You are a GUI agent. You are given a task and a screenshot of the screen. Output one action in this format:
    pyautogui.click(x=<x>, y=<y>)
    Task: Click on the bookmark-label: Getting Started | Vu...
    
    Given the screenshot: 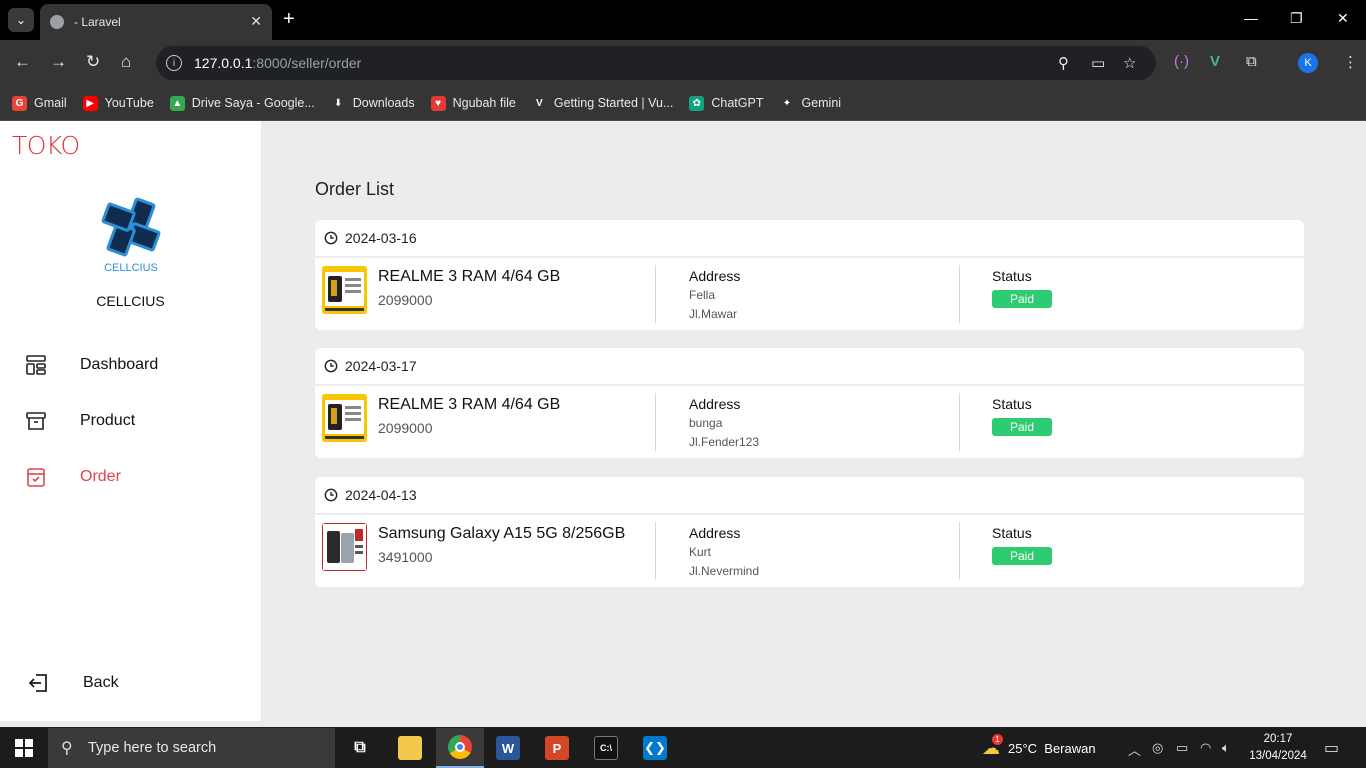 What is the action you would take?
    pyautogui.click(x=613, y=103)
    